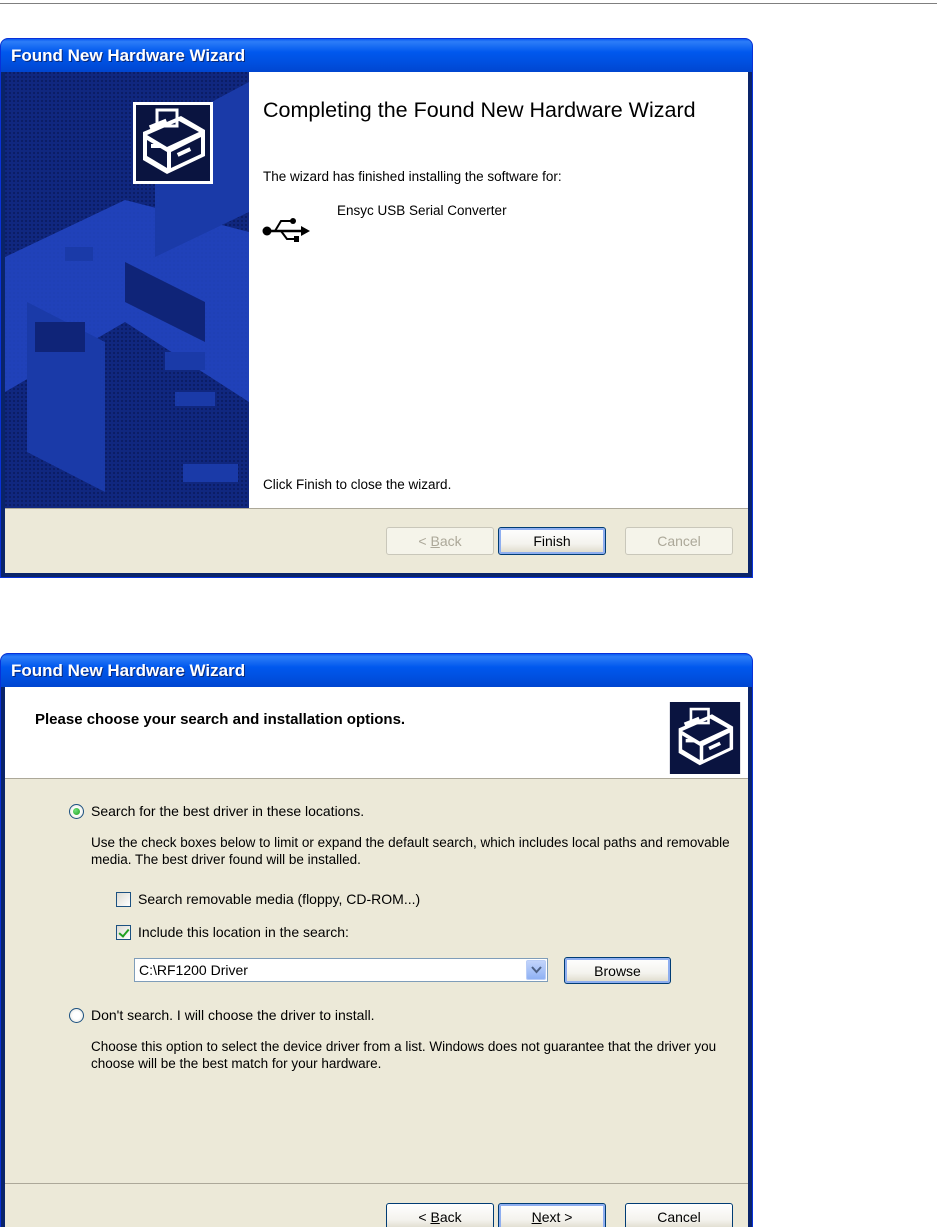  I want to click on usb-icon, so click(286, 230).